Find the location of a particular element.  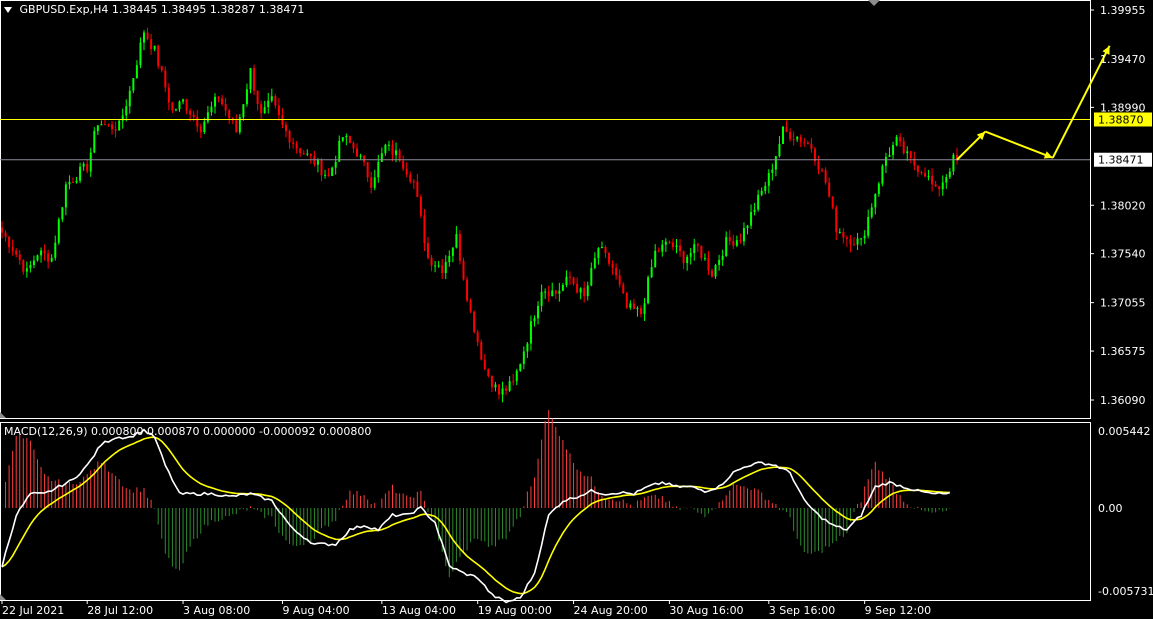

macd-tick-label: 0.005442 is located at coordinates (1124, 431).